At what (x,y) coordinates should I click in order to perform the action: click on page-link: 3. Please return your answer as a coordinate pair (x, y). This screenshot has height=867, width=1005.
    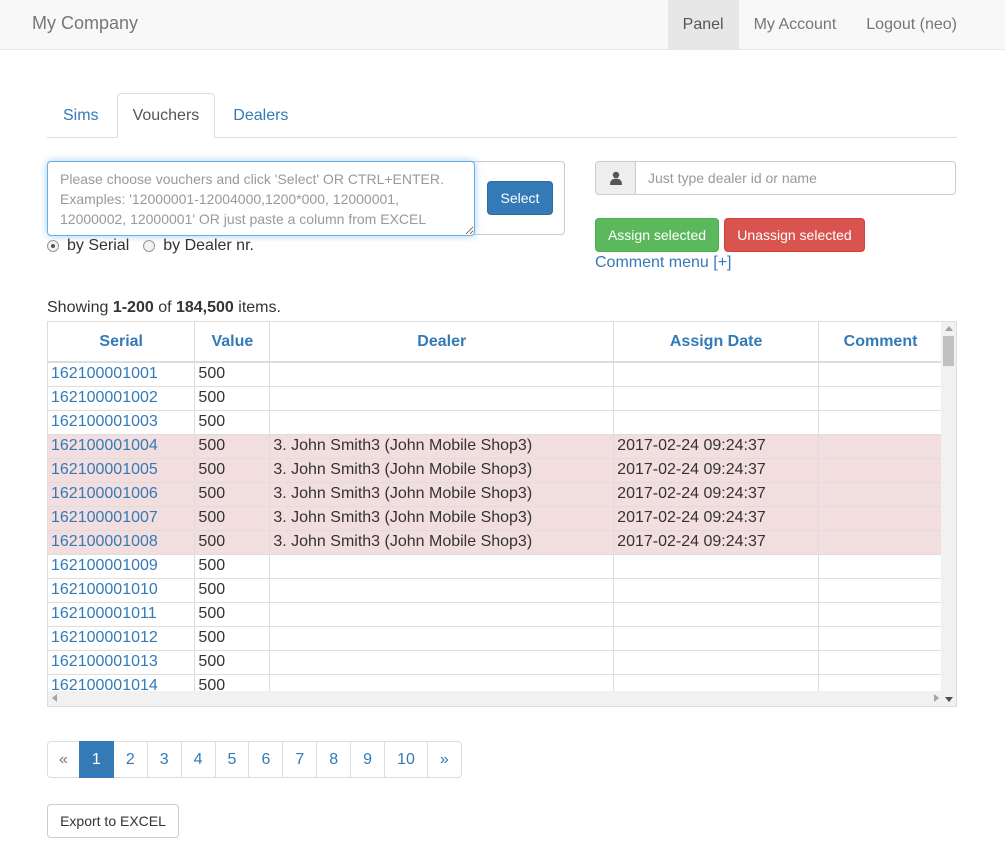
    Looking at the image, I should click on (164, 759).